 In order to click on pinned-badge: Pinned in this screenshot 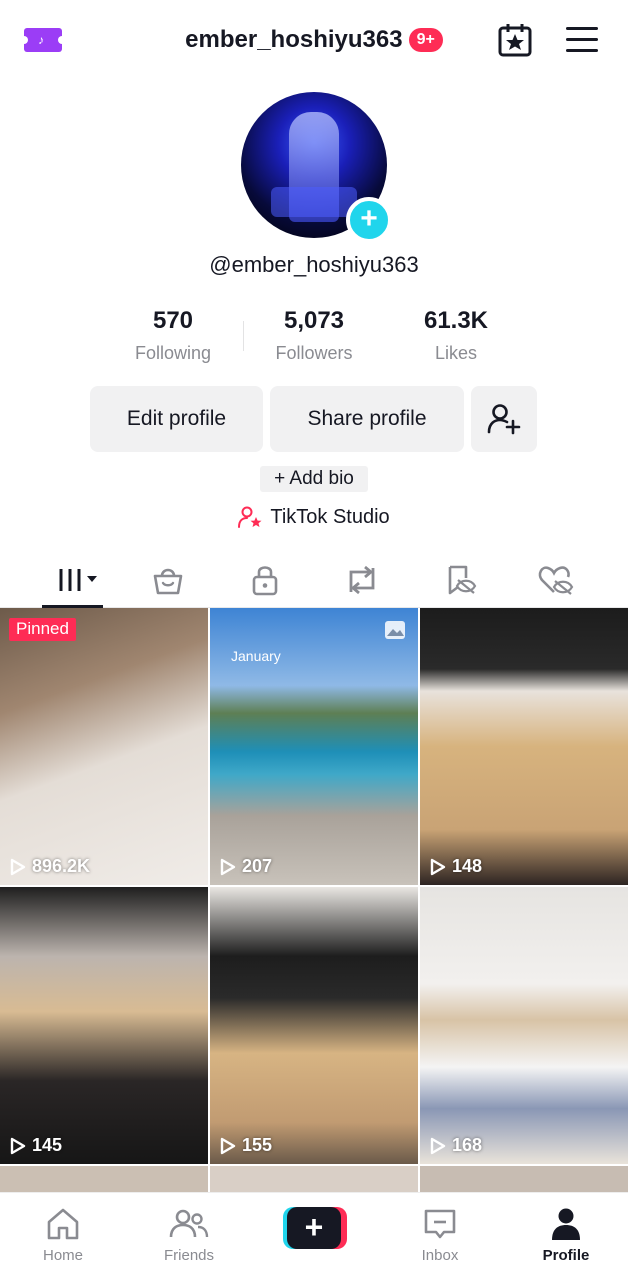, I will do `click(42, 629)`.